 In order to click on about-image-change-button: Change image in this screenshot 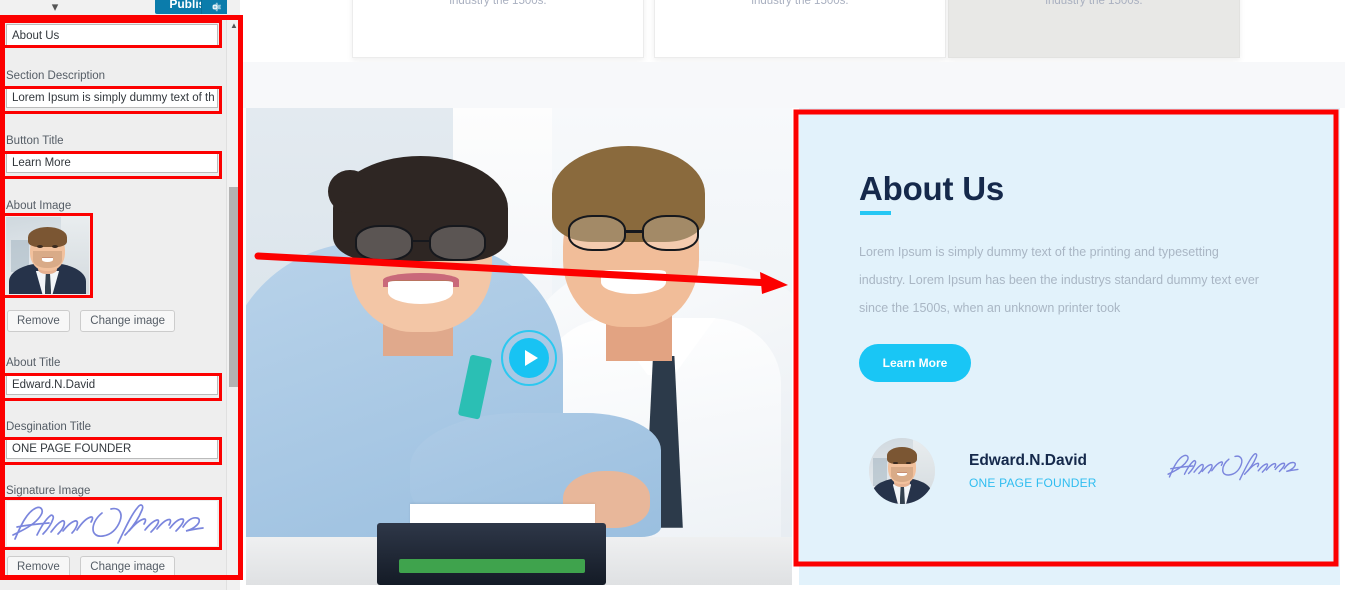, I will do `click(128, 321)`.